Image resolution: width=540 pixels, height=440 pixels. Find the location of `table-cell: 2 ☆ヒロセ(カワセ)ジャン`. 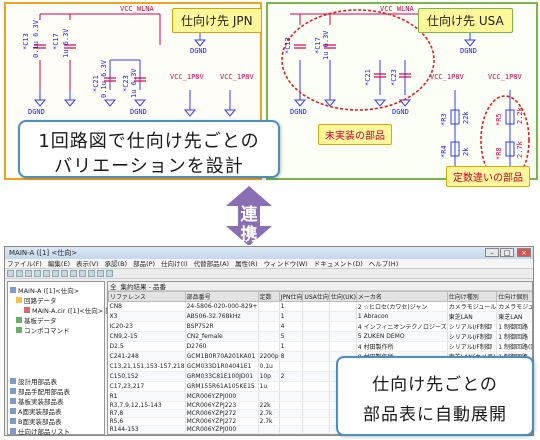

table-cell: 2 ☆ヒロセ(カワセ)ジャン is located at coordinates (402, 306).